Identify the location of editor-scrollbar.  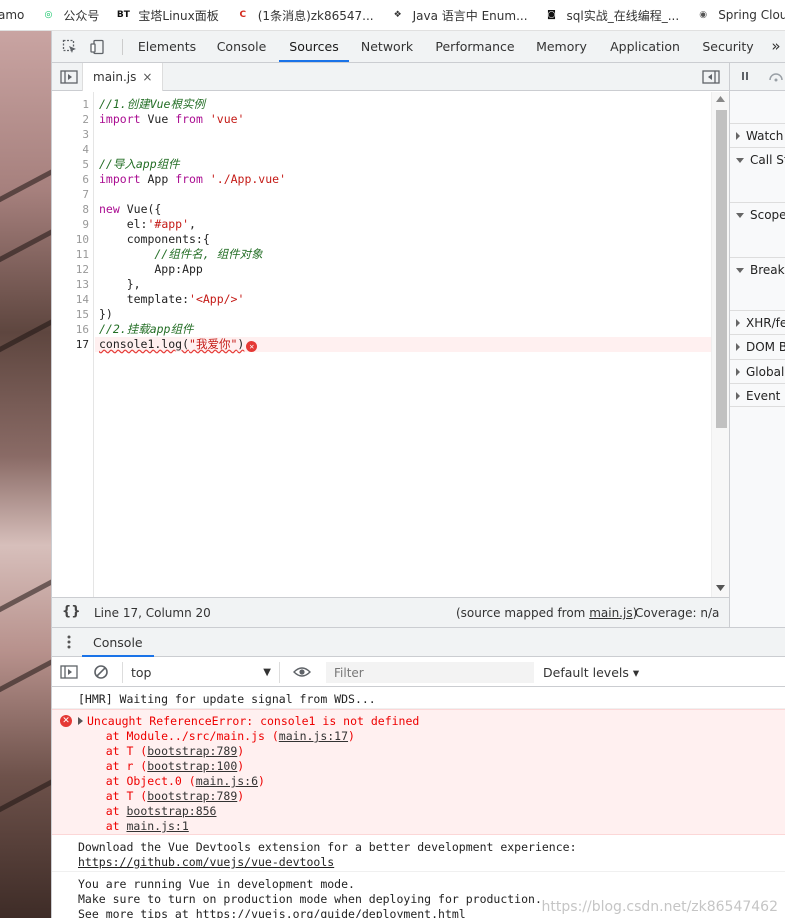
(720, 344).